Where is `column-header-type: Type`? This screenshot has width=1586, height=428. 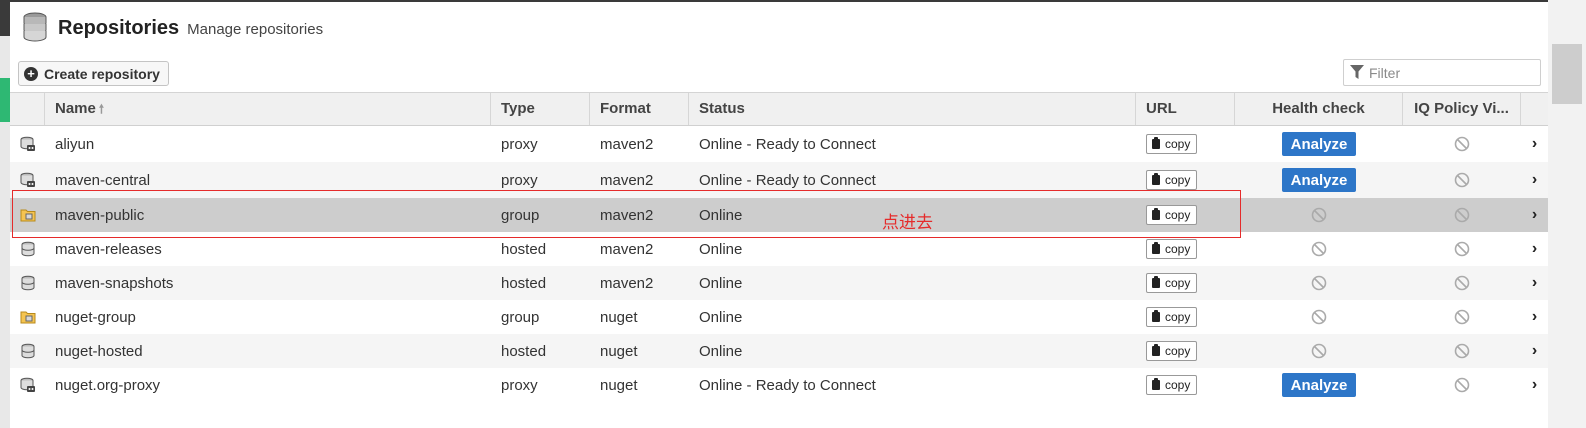 column-header-type: Type is located at coordinates (540, 109).